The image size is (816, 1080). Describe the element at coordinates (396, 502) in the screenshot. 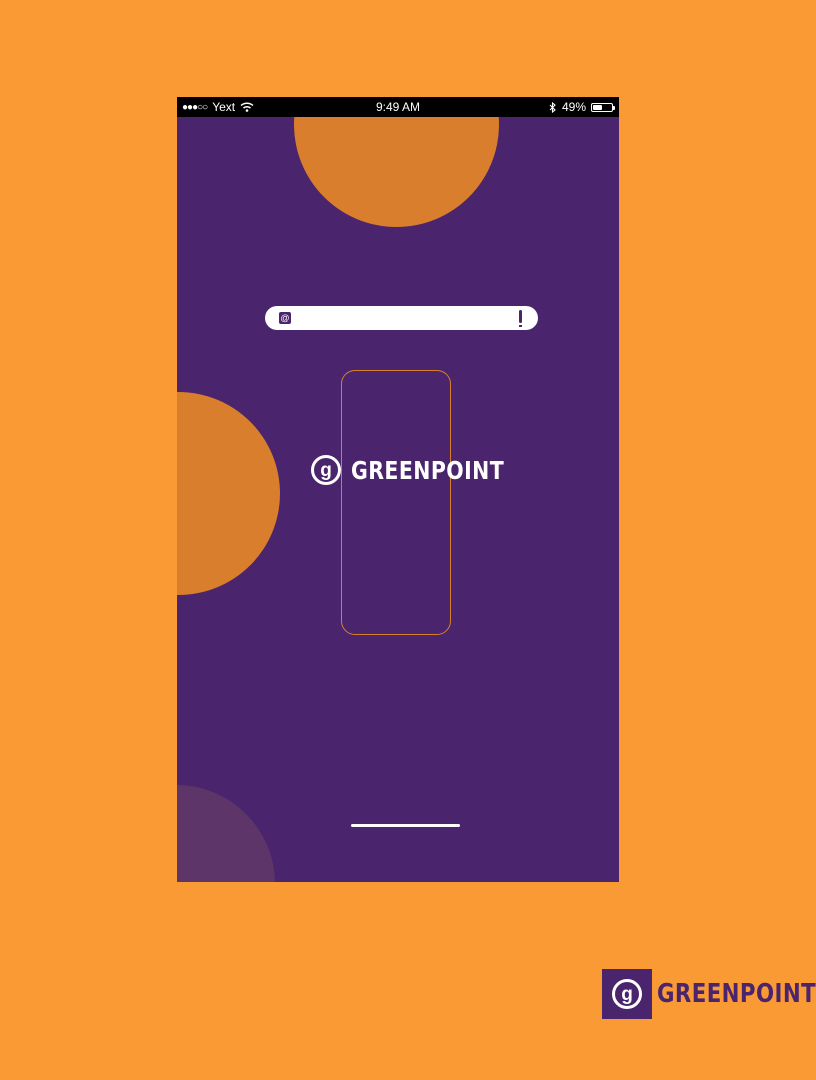

I see `outline-card` at that location.